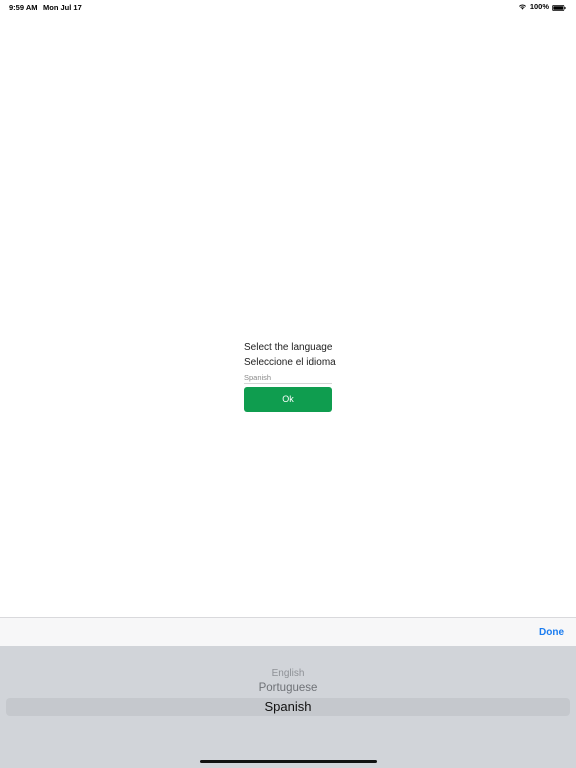  Describe the element at coordinates (23, 7) in the screenshot. I see `status-time: 9:59 AM` at that location.